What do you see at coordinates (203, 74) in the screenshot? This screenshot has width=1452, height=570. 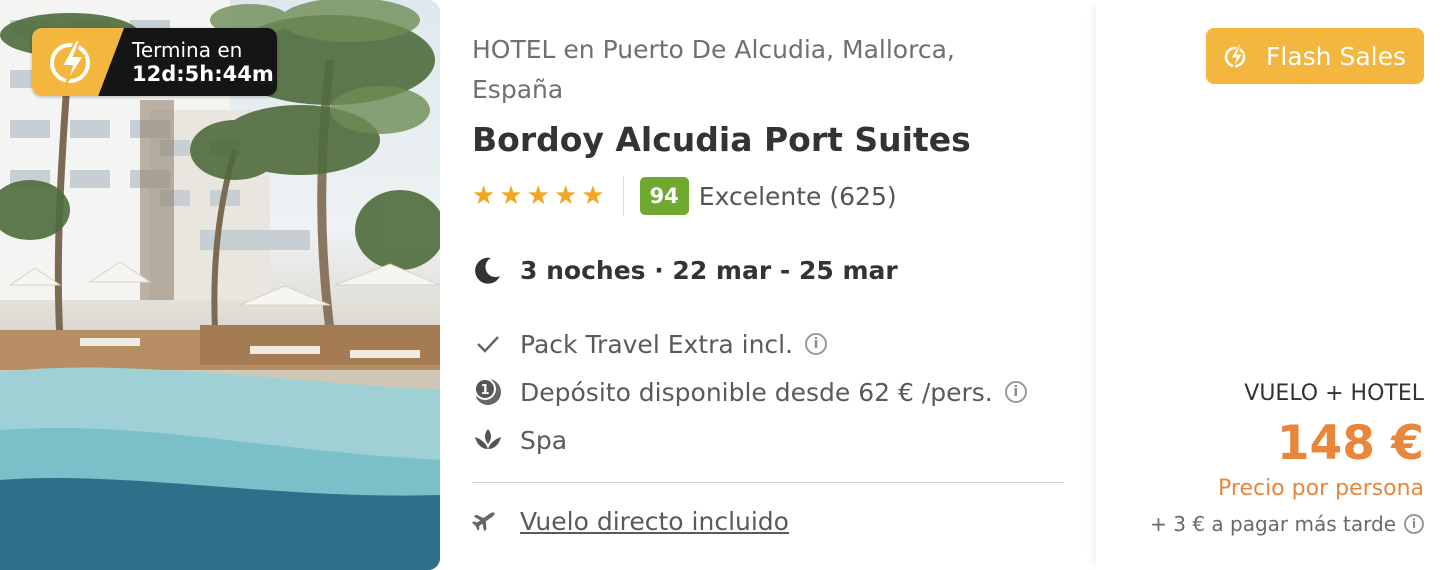 I see `countdown-value: 12d:5h:44m` at bounding box center [203, 74].